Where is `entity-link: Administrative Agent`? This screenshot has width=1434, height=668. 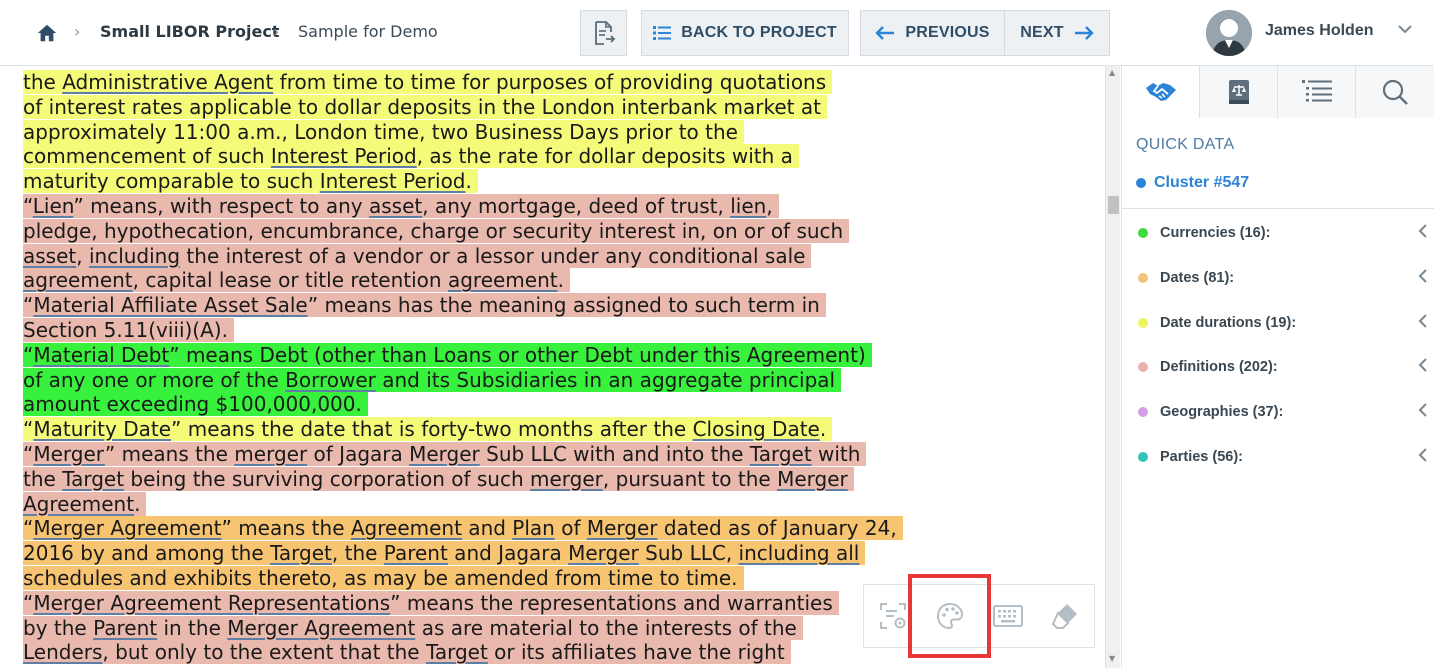 entity-link: Administrative Agent is located at coordinates (167, 82).